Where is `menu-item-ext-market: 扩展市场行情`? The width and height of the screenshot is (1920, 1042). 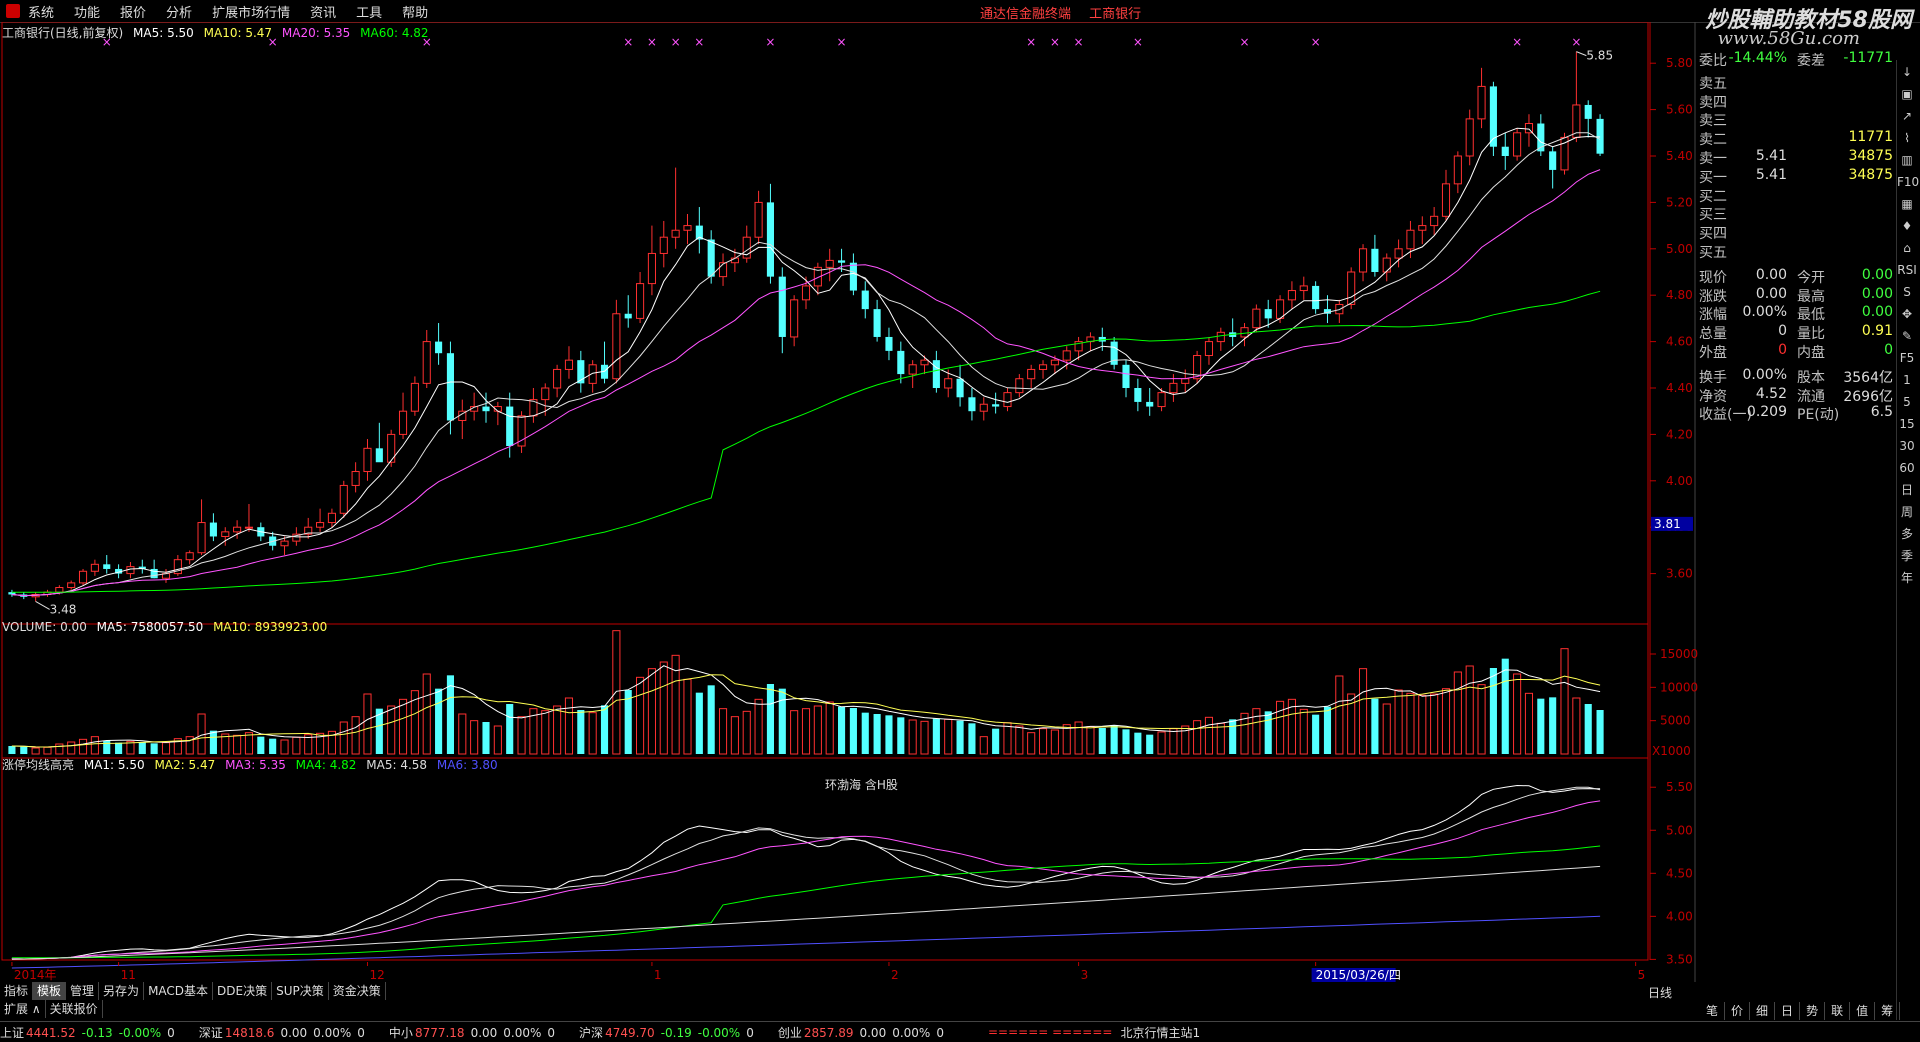 menu-item-ext-market: 扩展市场行情 is located at coordinates (251, 11).